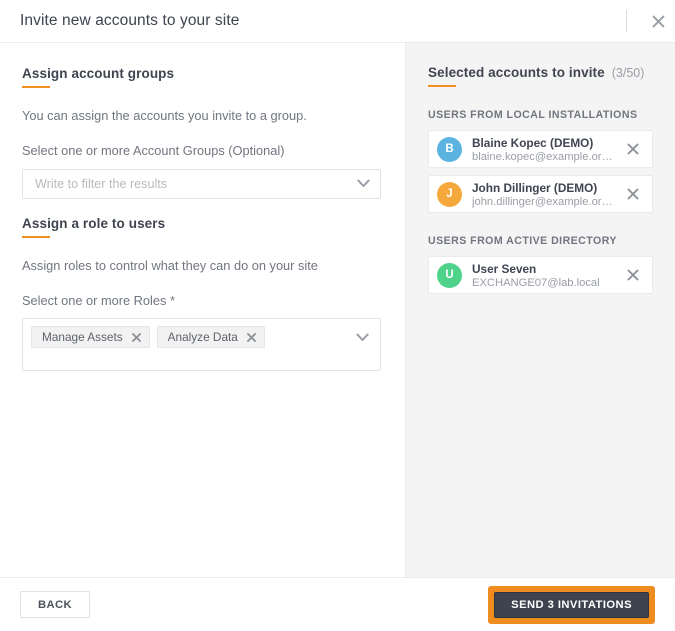 The width and height of the screenshot is (675, 631). I want to click on header-actions, so click(650, 21).